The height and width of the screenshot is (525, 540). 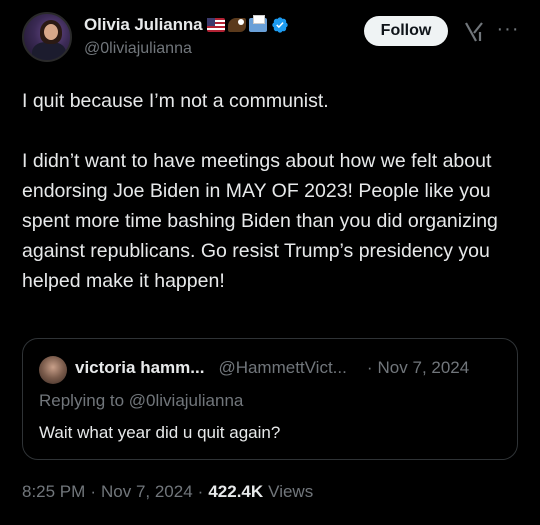 I want to click on quoted-tweet-text: Wait what year did u quit again?, so click(x=160, y=432).